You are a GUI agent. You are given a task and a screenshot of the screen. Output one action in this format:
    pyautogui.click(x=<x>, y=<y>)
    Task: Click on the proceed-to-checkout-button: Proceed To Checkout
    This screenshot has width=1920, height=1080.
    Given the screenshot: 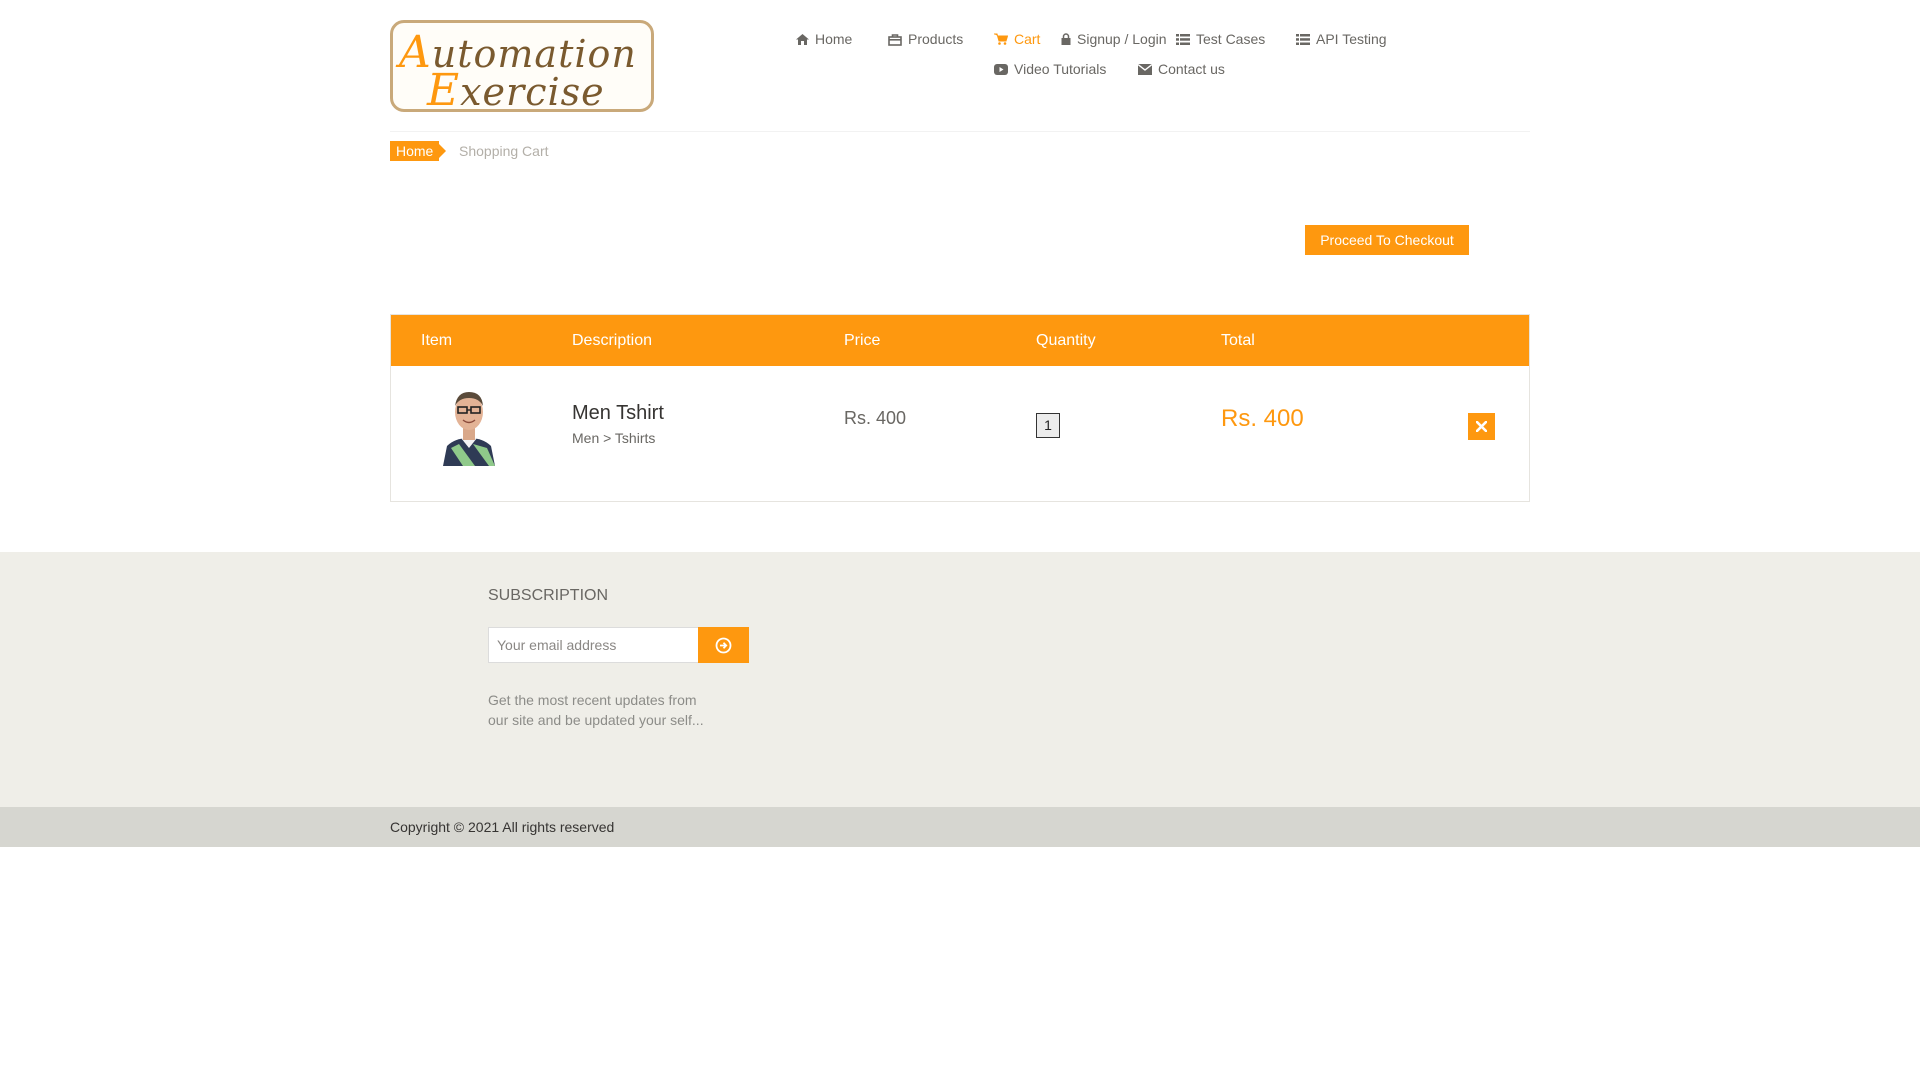 What is the action you would take?
    pyautogui.click(x=1387, y=240)
    